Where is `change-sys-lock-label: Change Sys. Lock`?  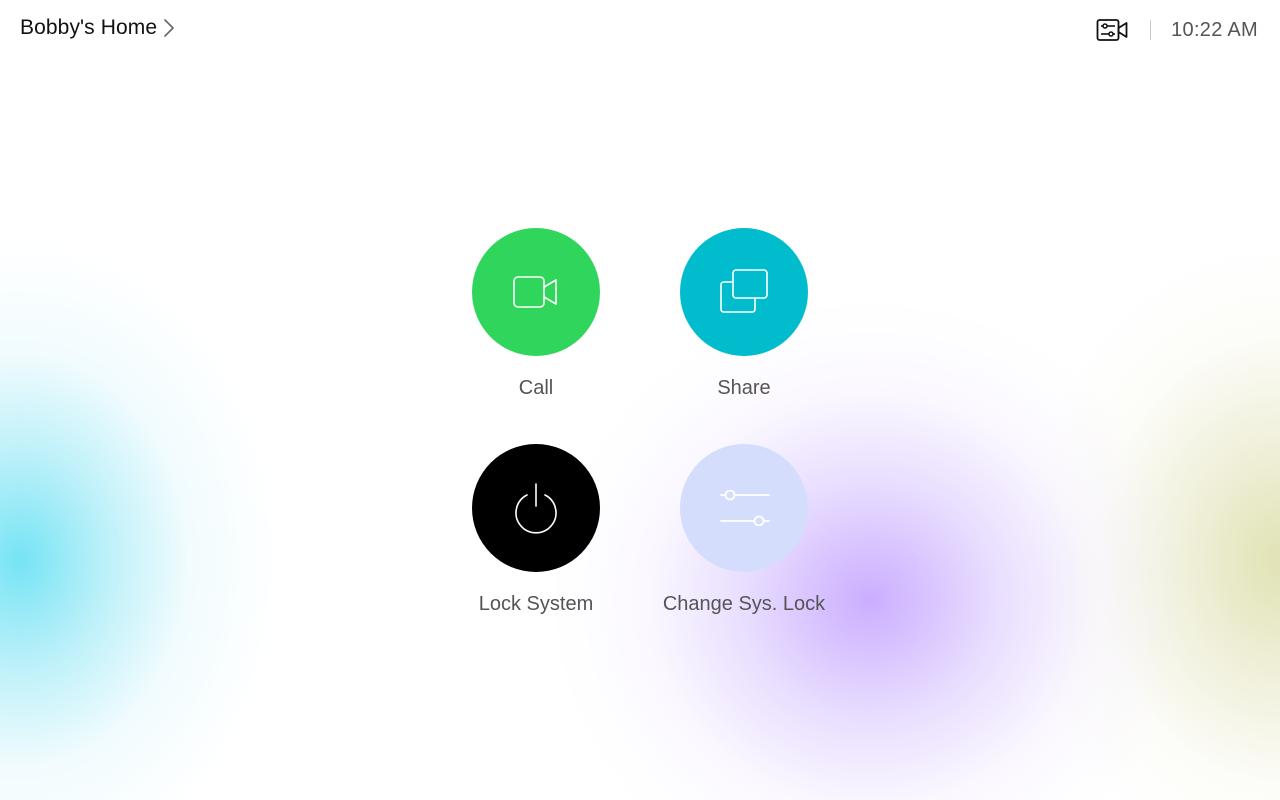
change-sys-lock-label: Change Sys. Lock is located at coordinates (744, 604).